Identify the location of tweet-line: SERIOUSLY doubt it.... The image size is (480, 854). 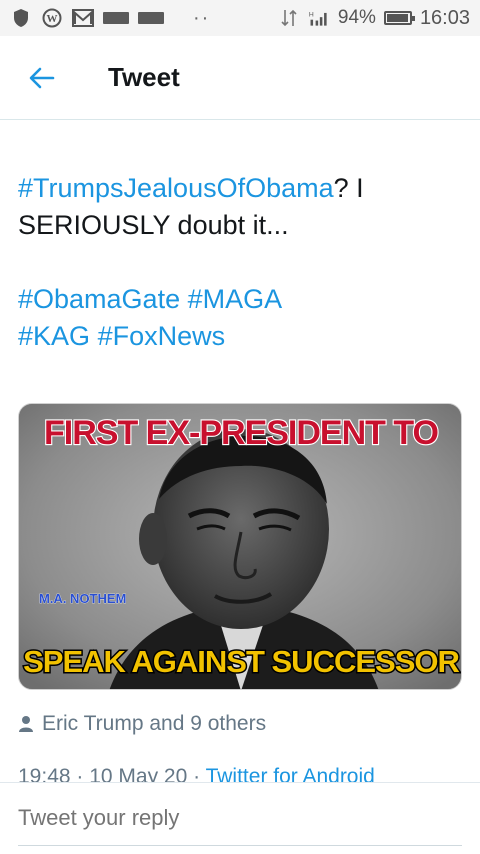
(153, 225).